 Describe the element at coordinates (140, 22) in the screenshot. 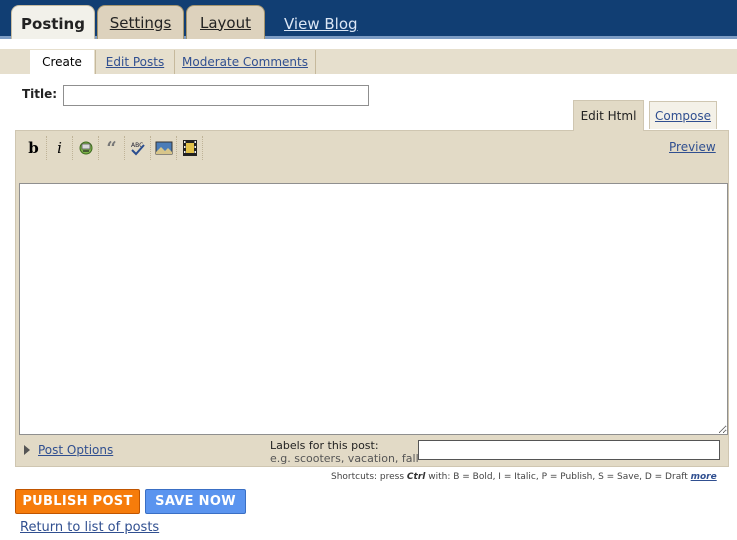

I see `tab-settings: Settings` at that location.